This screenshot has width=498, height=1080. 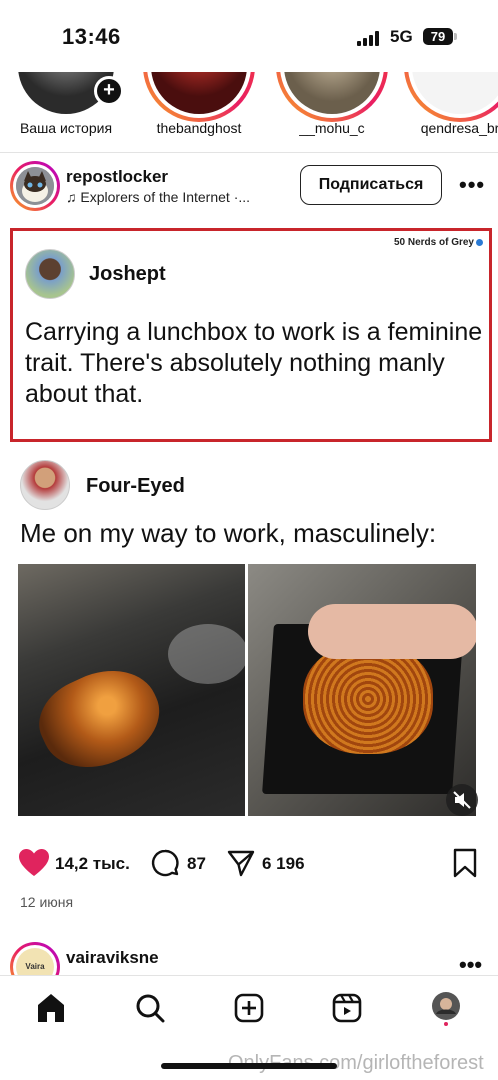 I want to click on post-date: 12 июня, so click(x=47, y=902).